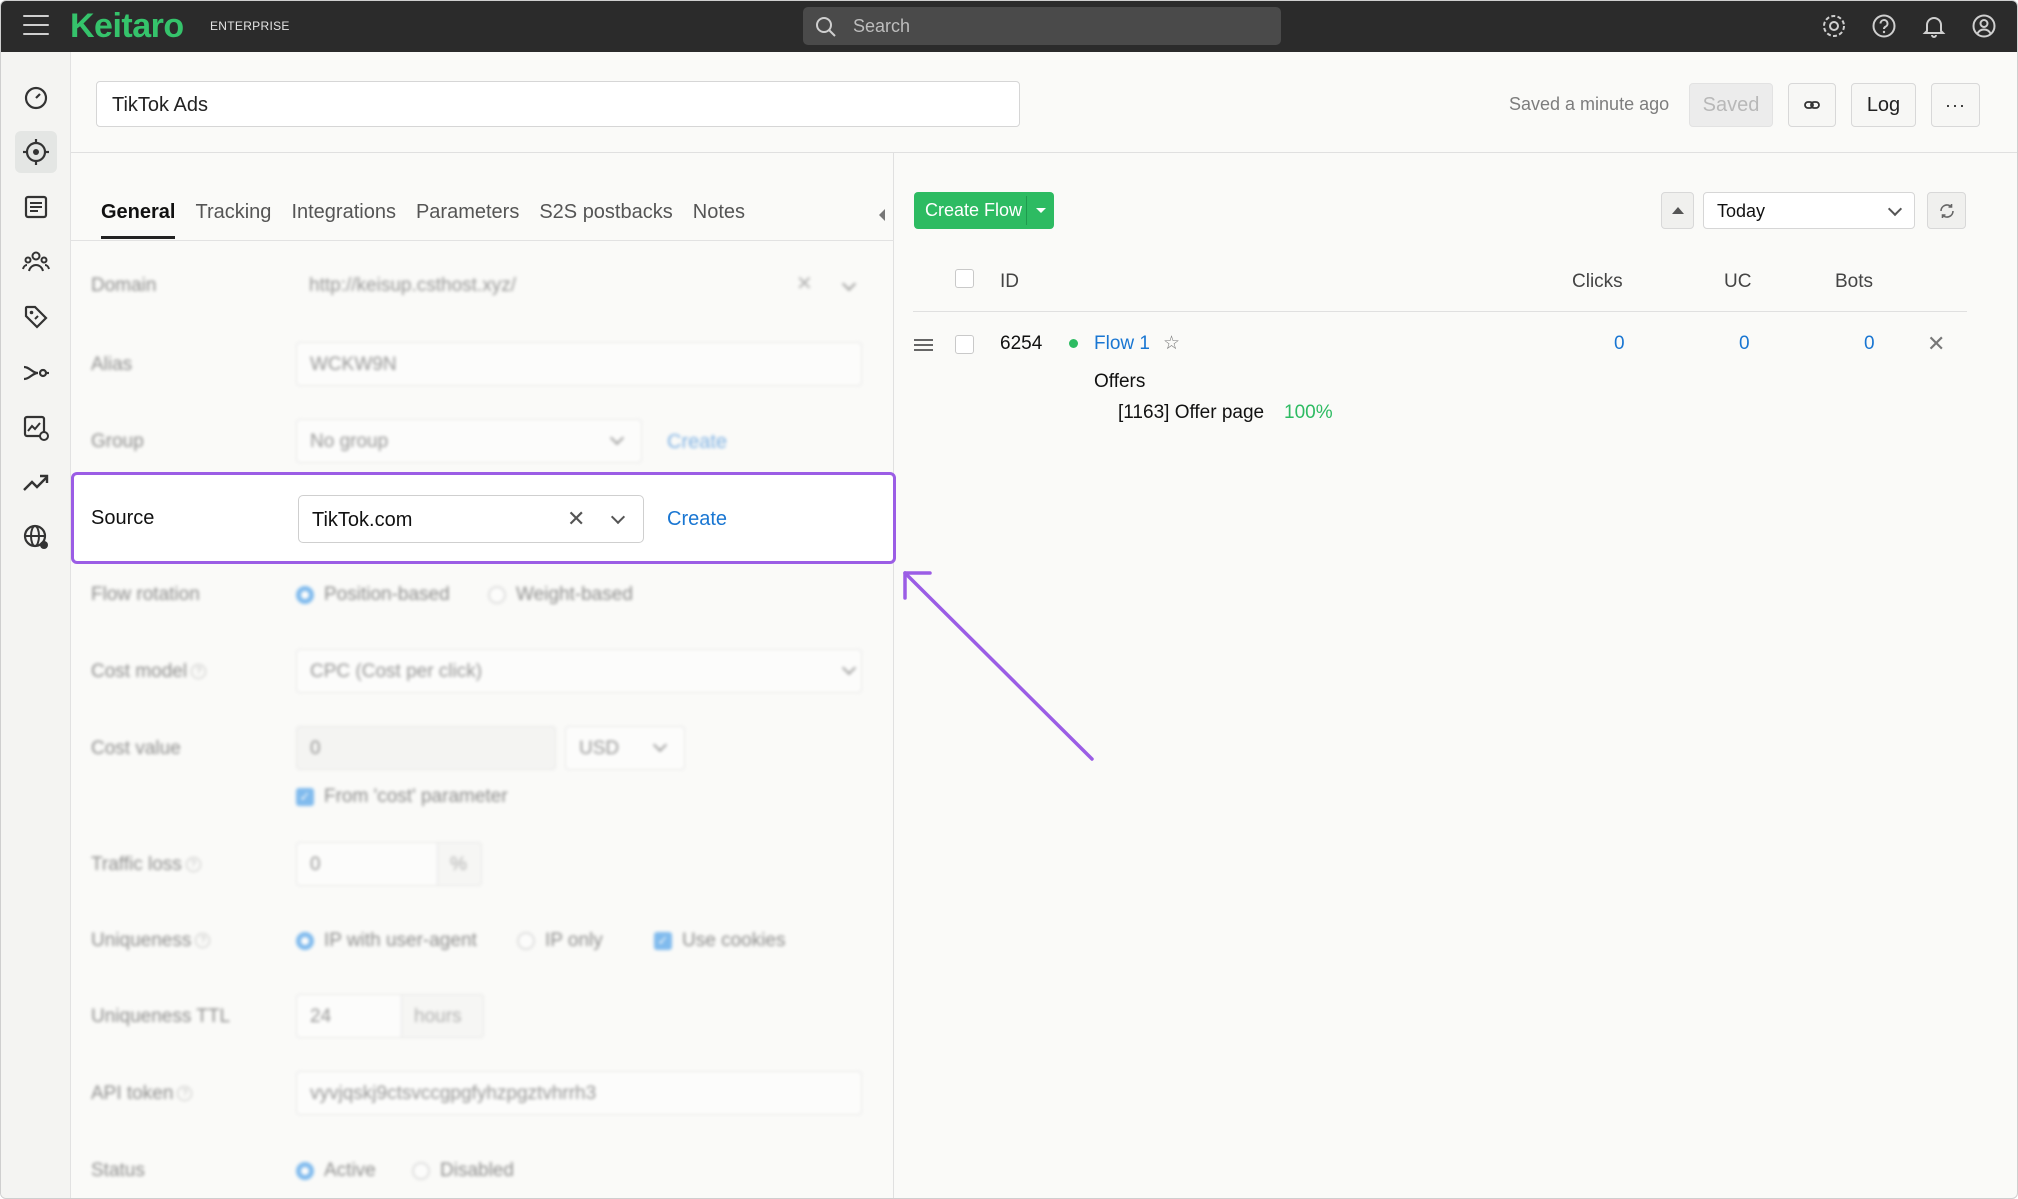 The image size is (2018, 1199). What do you see at coordinates (36, 262) in the screenshot?
I see `affiliate-networks-icon` at bounding box center [36, 262].